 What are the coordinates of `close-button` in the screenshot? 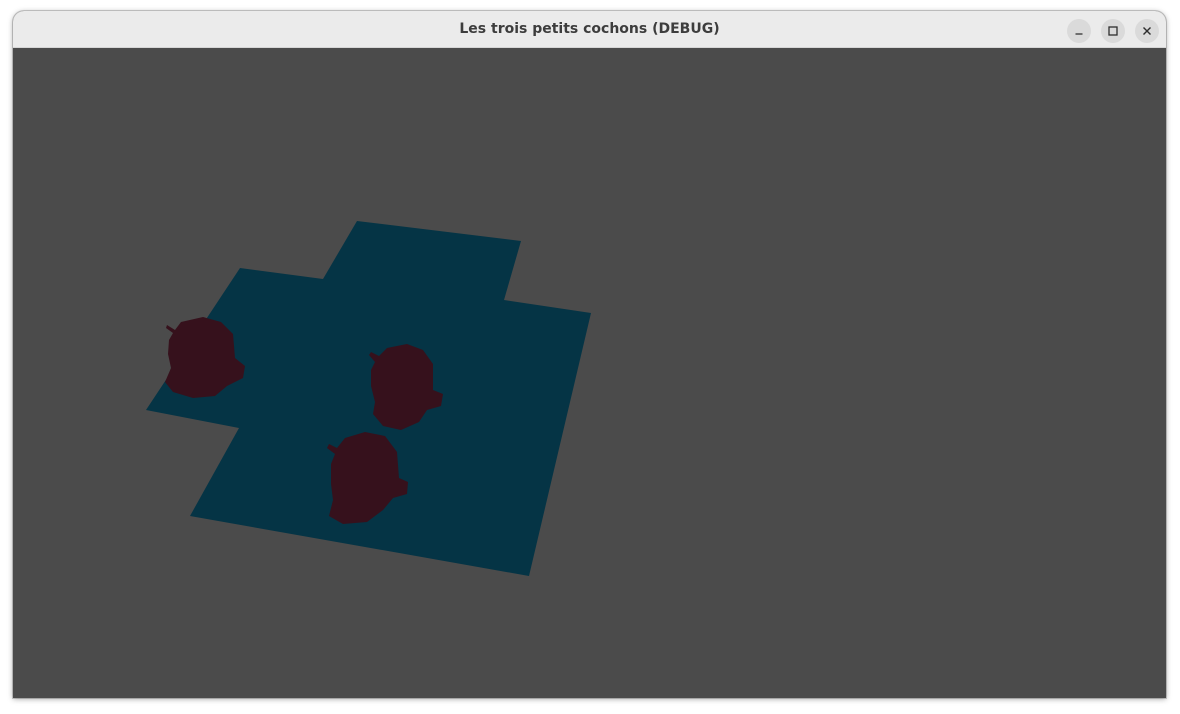 It's located at (1147, 31).